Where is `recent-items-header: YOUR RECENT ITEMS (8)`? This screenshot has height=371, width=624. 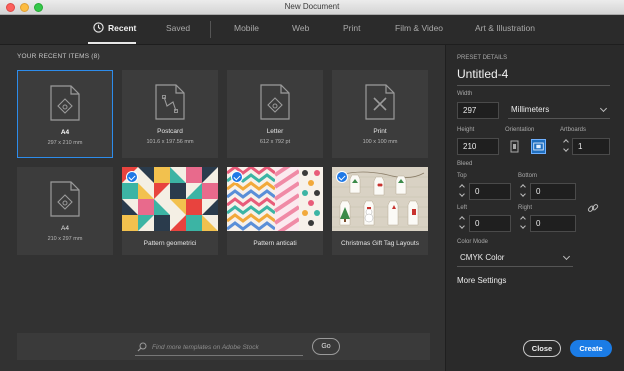 recent-items-header: YOUR RECENT ITEMS (8) is located at coordinates (58, 56).